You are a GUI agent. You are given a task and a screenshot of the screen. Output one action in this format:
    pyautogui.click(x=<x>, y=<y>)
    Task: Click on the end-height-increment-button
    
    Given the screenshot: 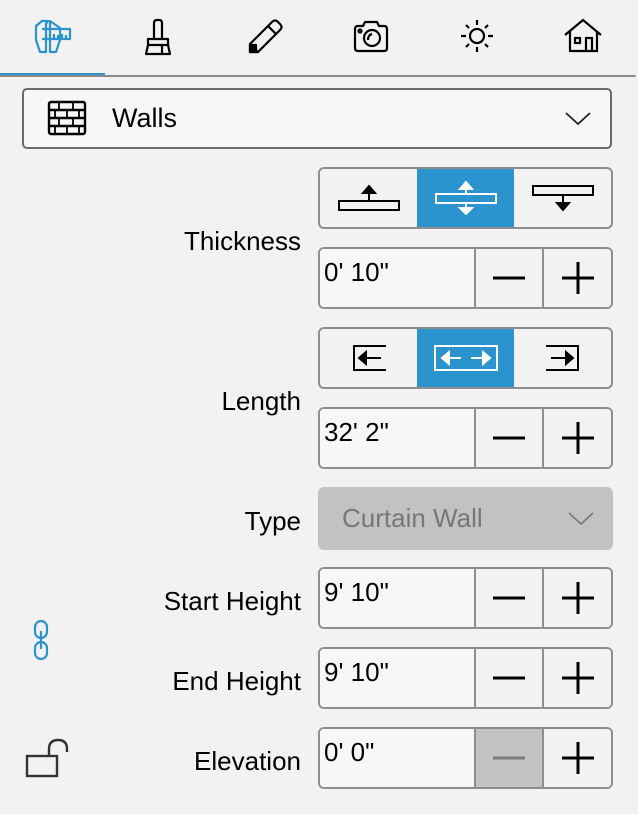 What is the action you would take?
    pyautogui.click(x=577, y=678)
    